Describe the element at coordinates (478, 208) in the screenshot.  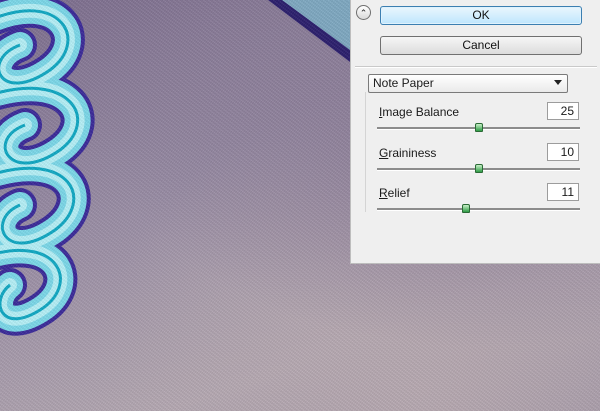
I see `relief-slider` at that location.